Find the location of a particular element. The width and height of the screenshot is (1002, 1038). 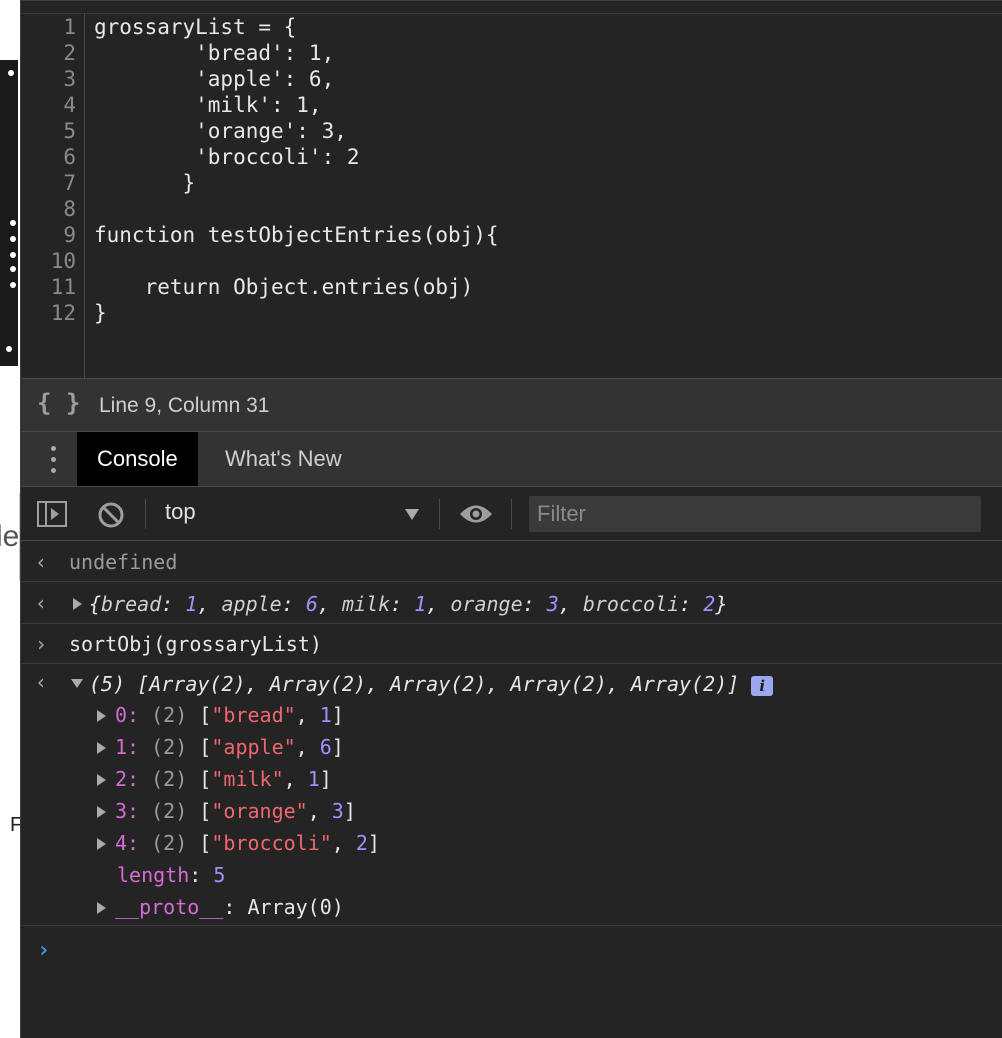

code-line: 'broccoli': 2 is located at coordinates (226, 157).